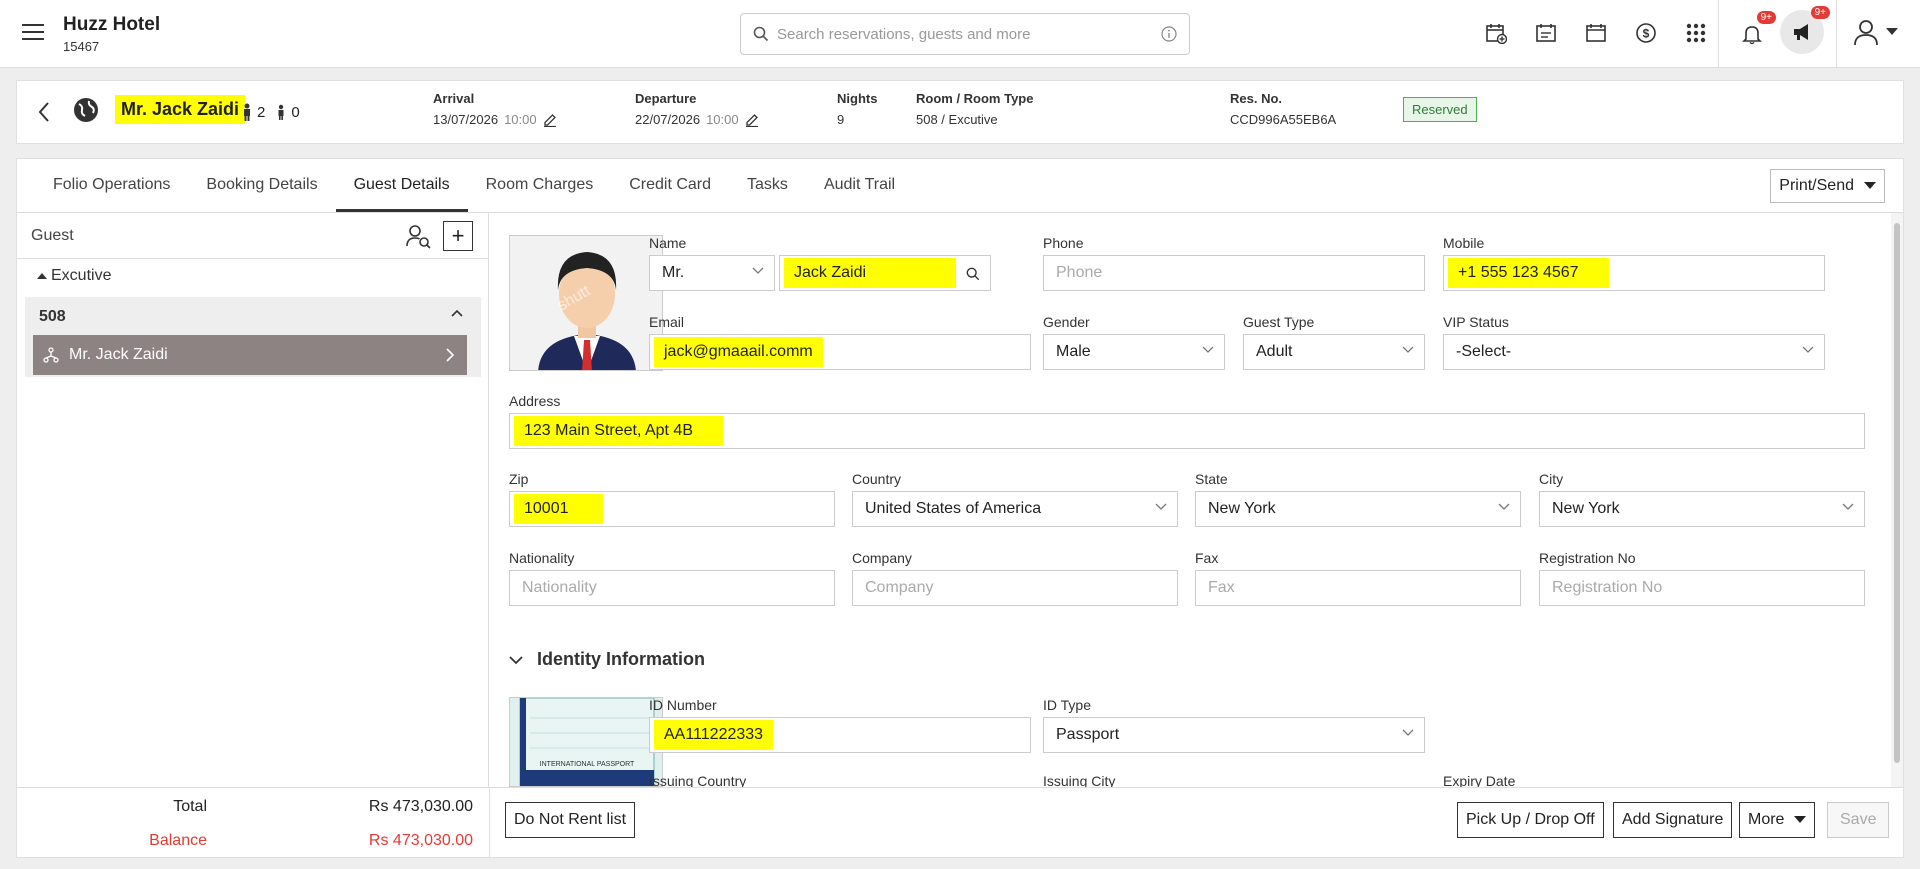 This screenshot has height=869, width=1920. I want to click on guest-name-title: Mr. Jack Zaidi, so click(180, 109).